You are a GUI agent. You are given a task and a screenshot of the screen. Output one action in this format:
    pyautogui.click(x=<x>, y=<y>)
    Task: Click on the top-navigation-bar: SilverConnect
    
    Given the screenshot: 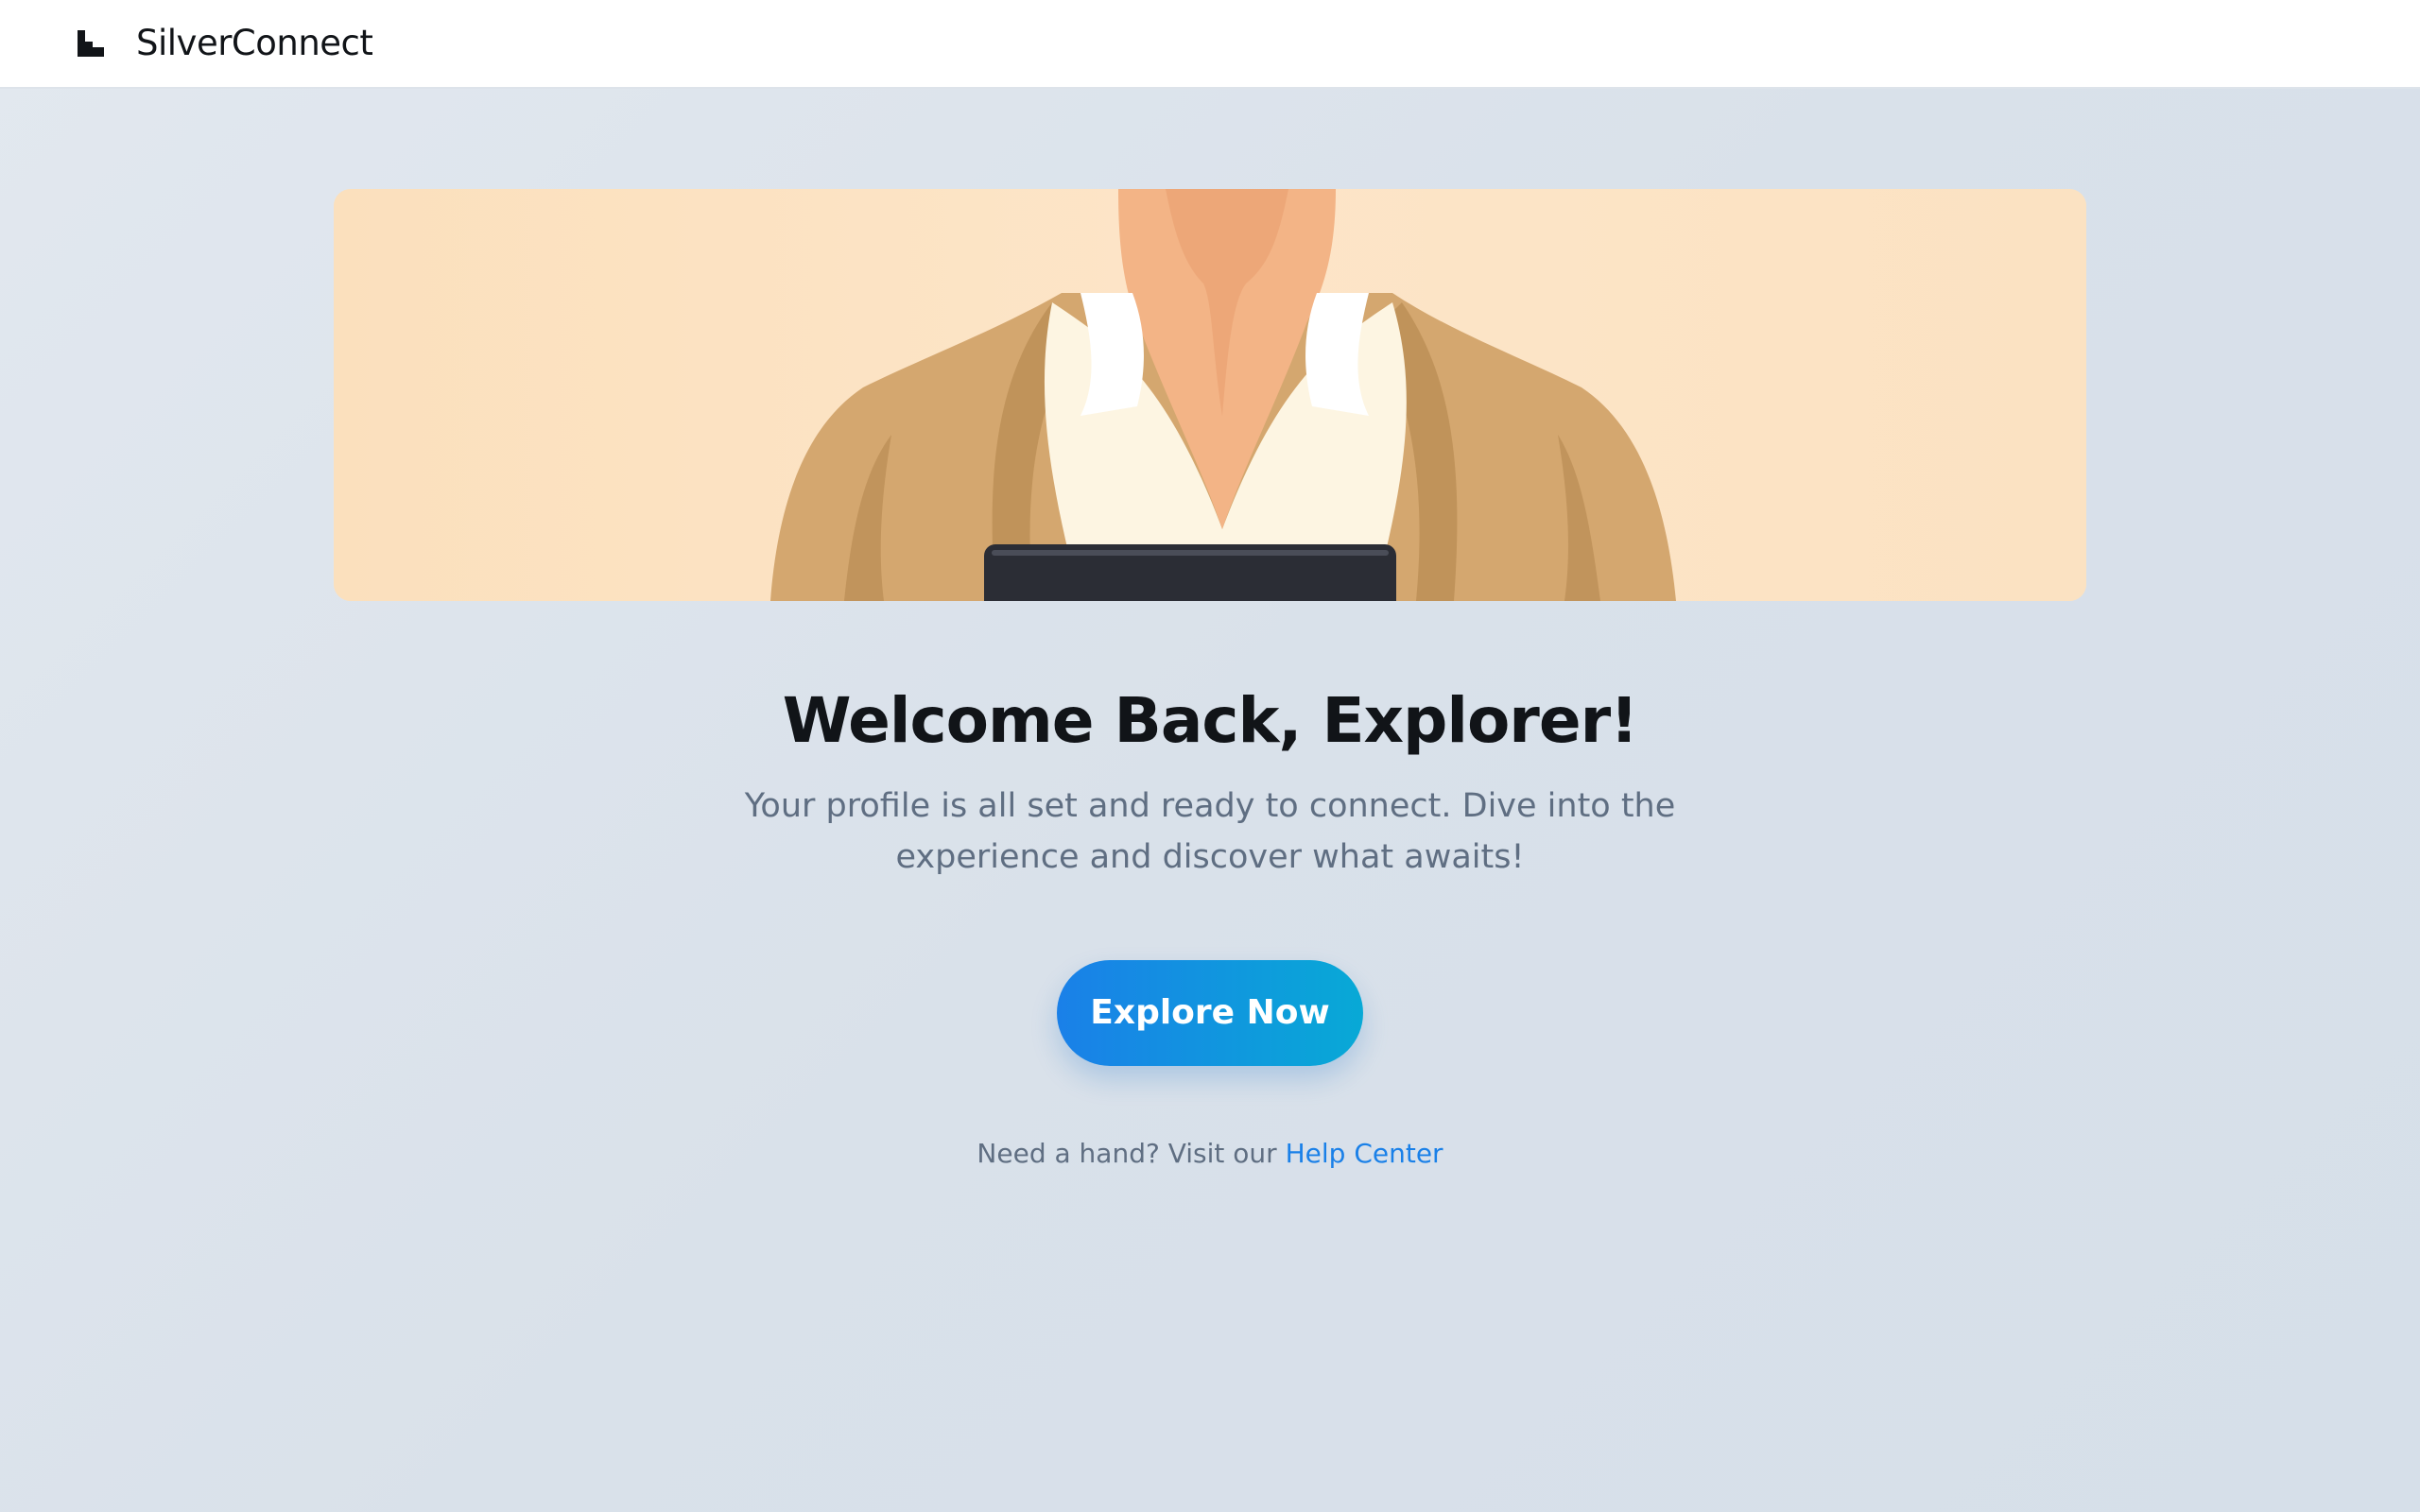 What is the action you would take?
    pyautogui.click(x=1210, y=44)
    